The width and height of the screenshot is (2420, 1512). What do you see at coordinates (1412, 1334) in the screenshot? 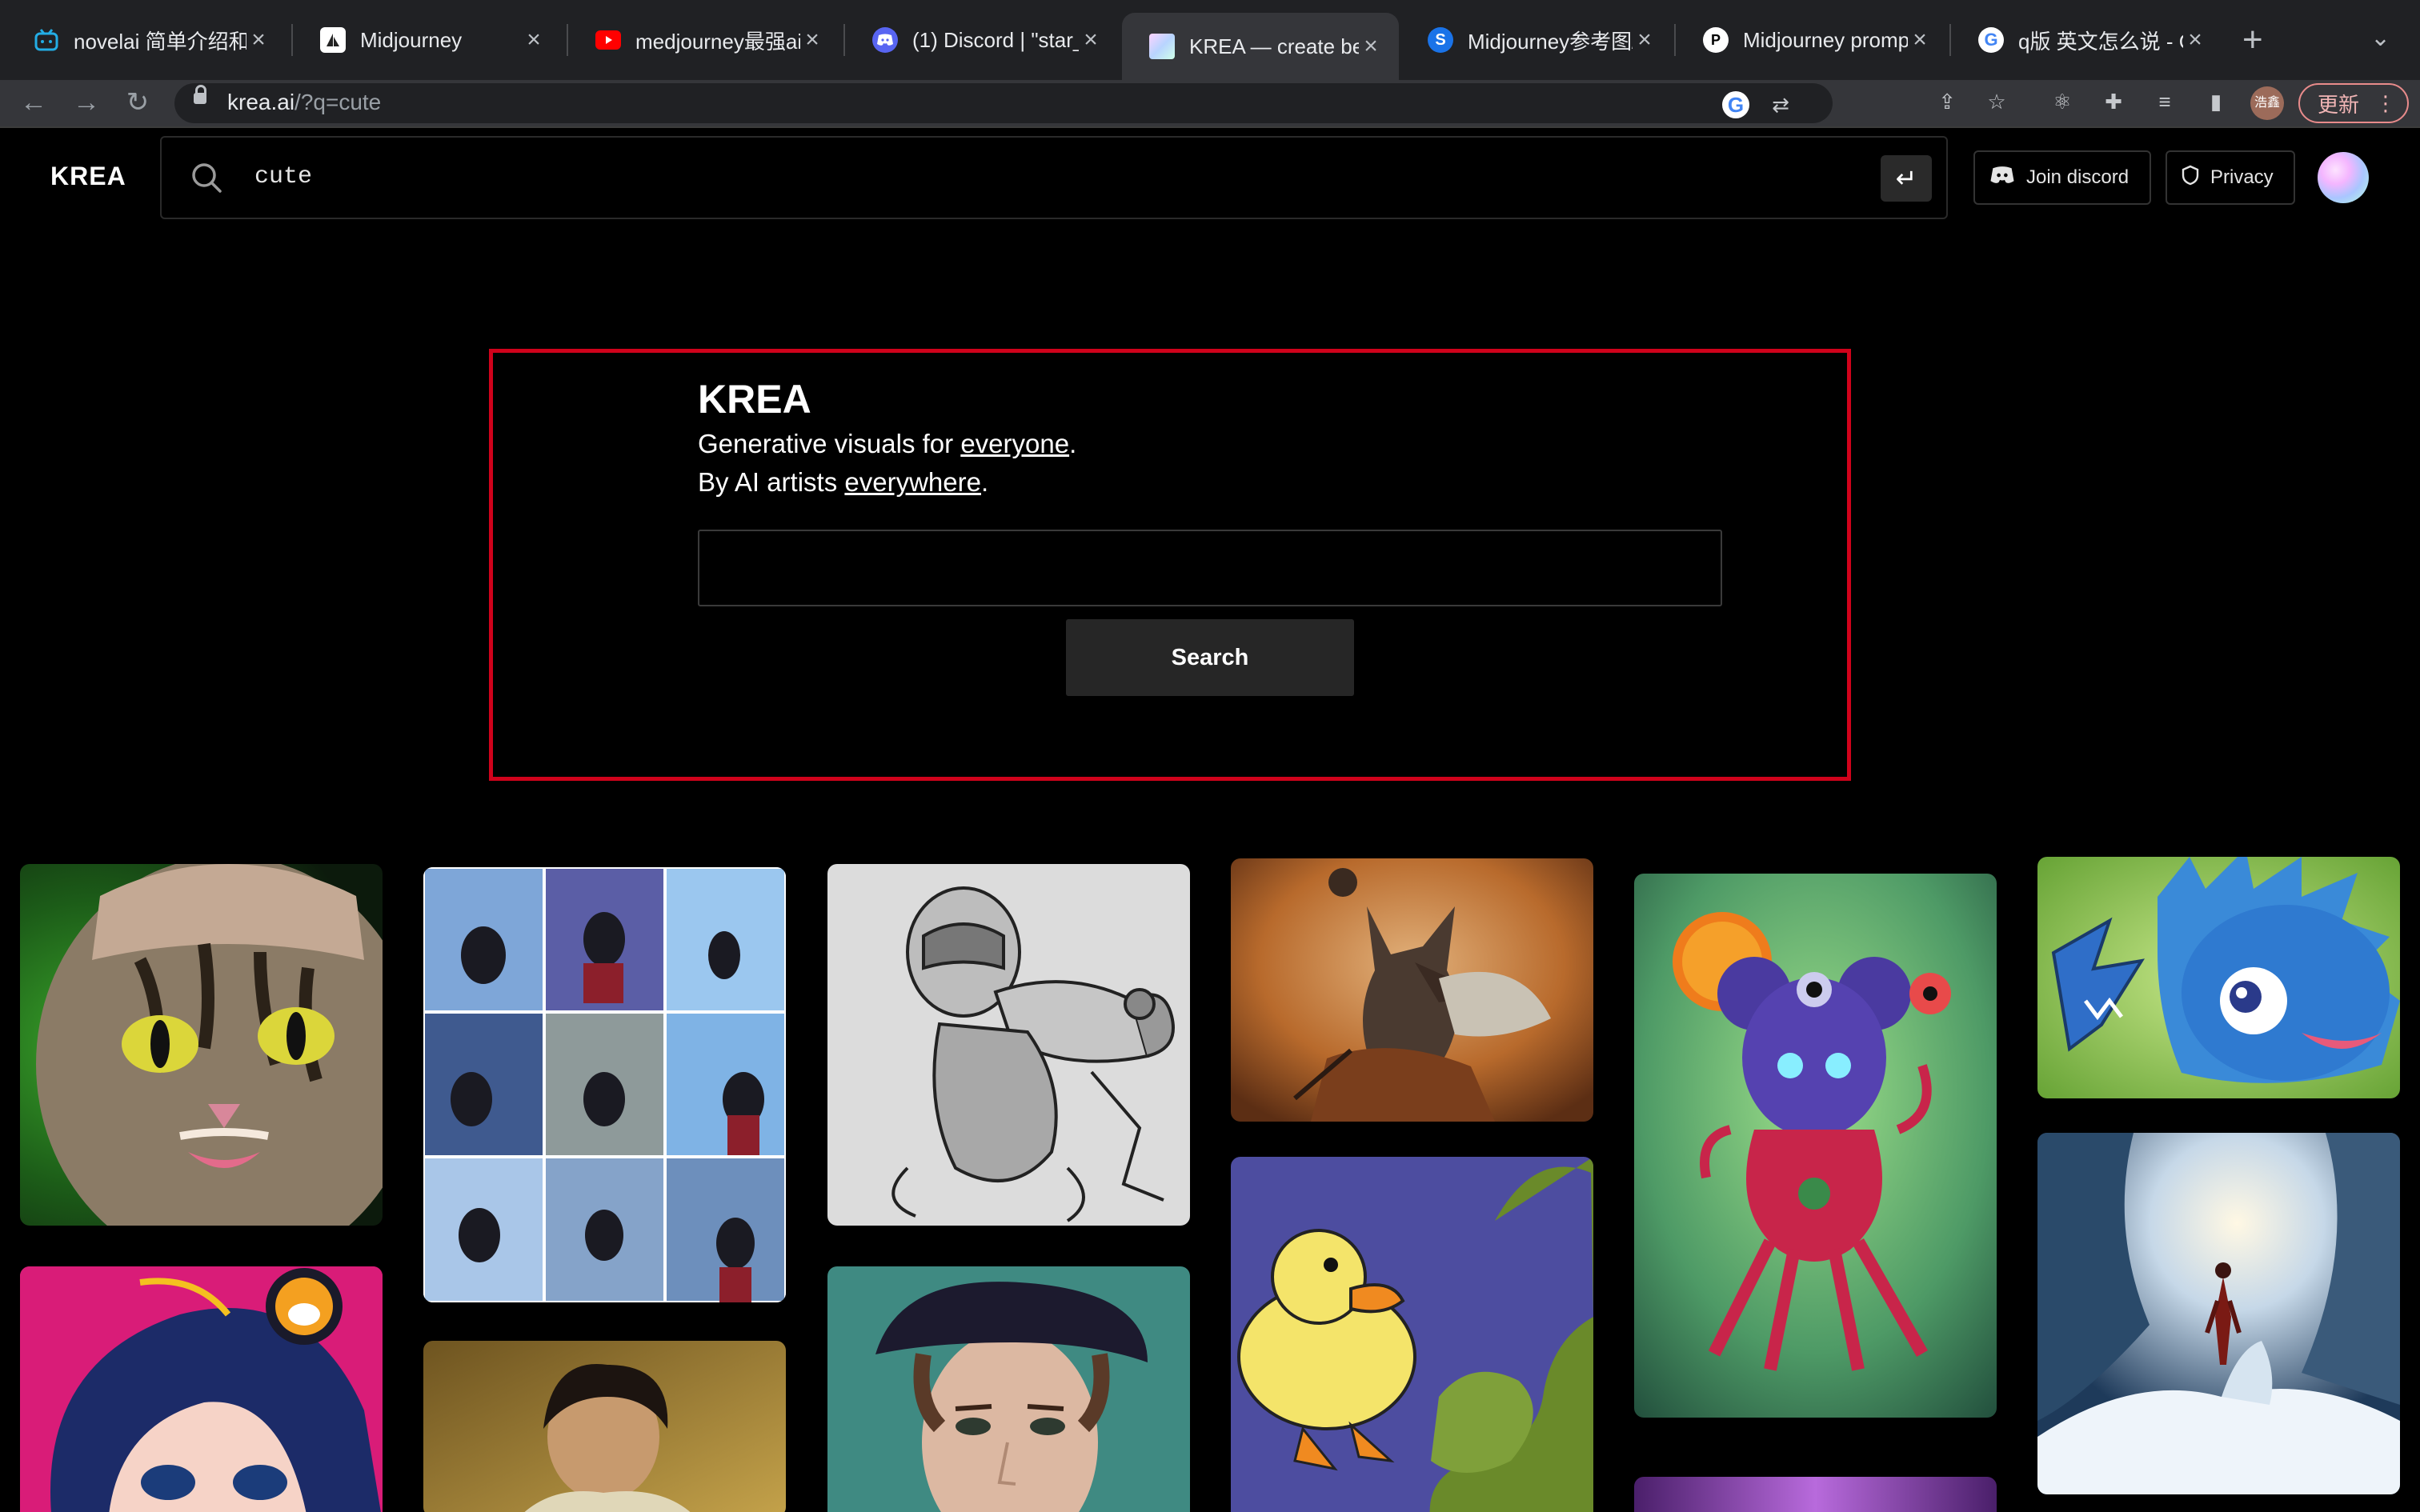
I see `gallery-image-duck` at bounding box center [1412, 1334].